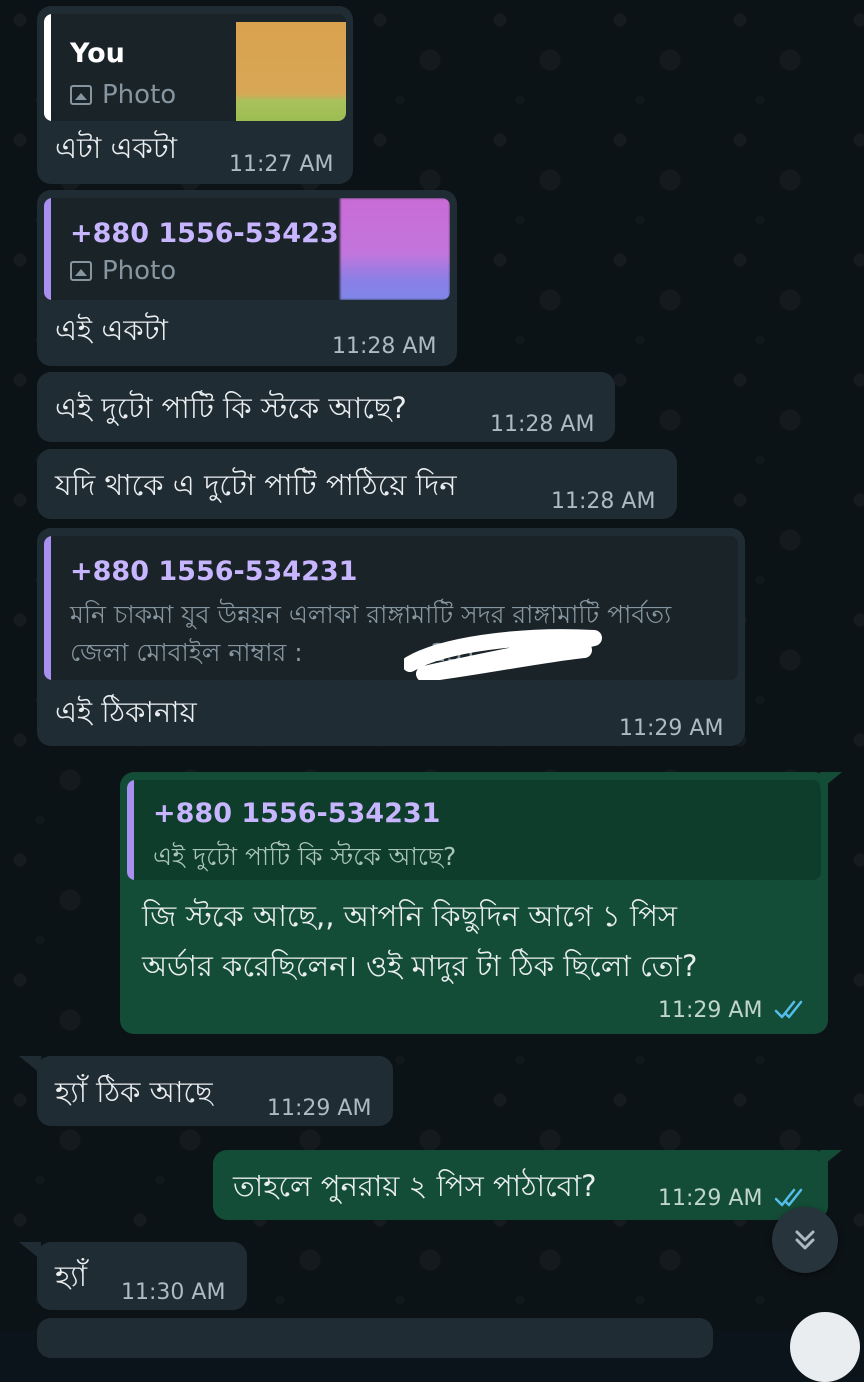 This screenshot has width=864, height=1382. I want to click on quote-text: এই দুটো পাটি কি স্টকে আছে?, so click(305, 856).